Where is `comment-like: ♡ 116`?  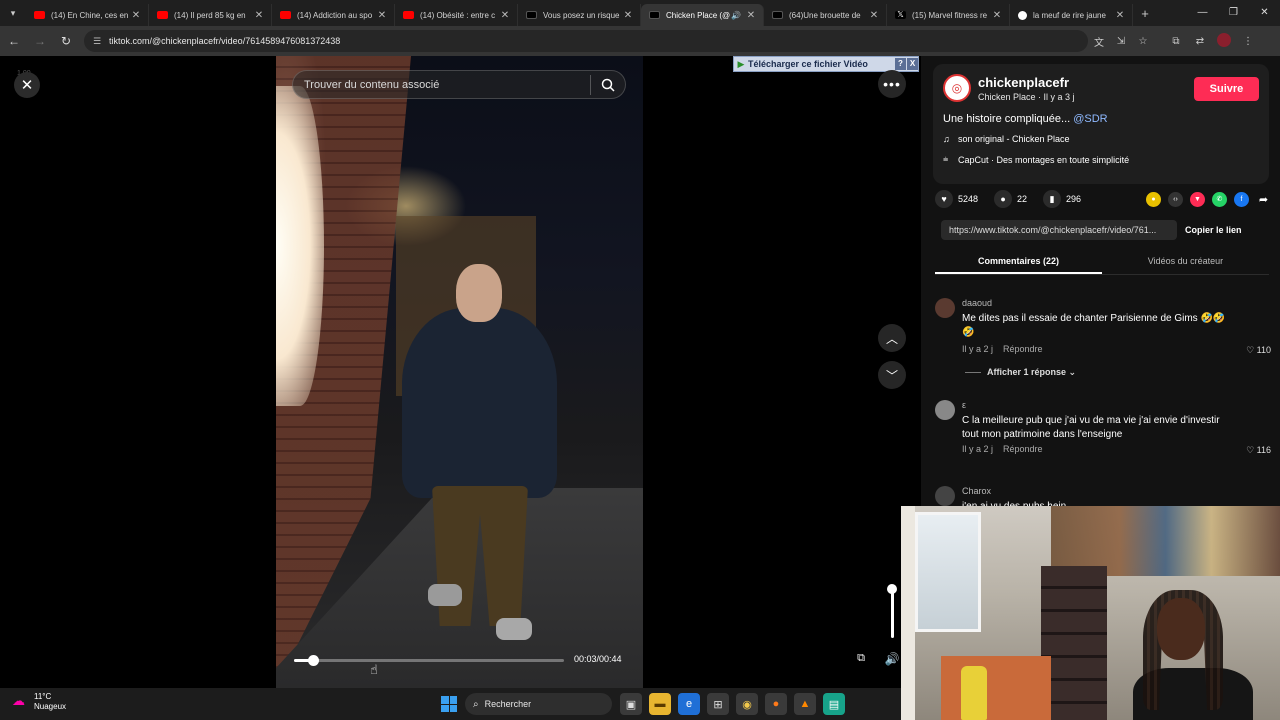
comment-like: ♡ 116 is located at coordinates (1258, 450).